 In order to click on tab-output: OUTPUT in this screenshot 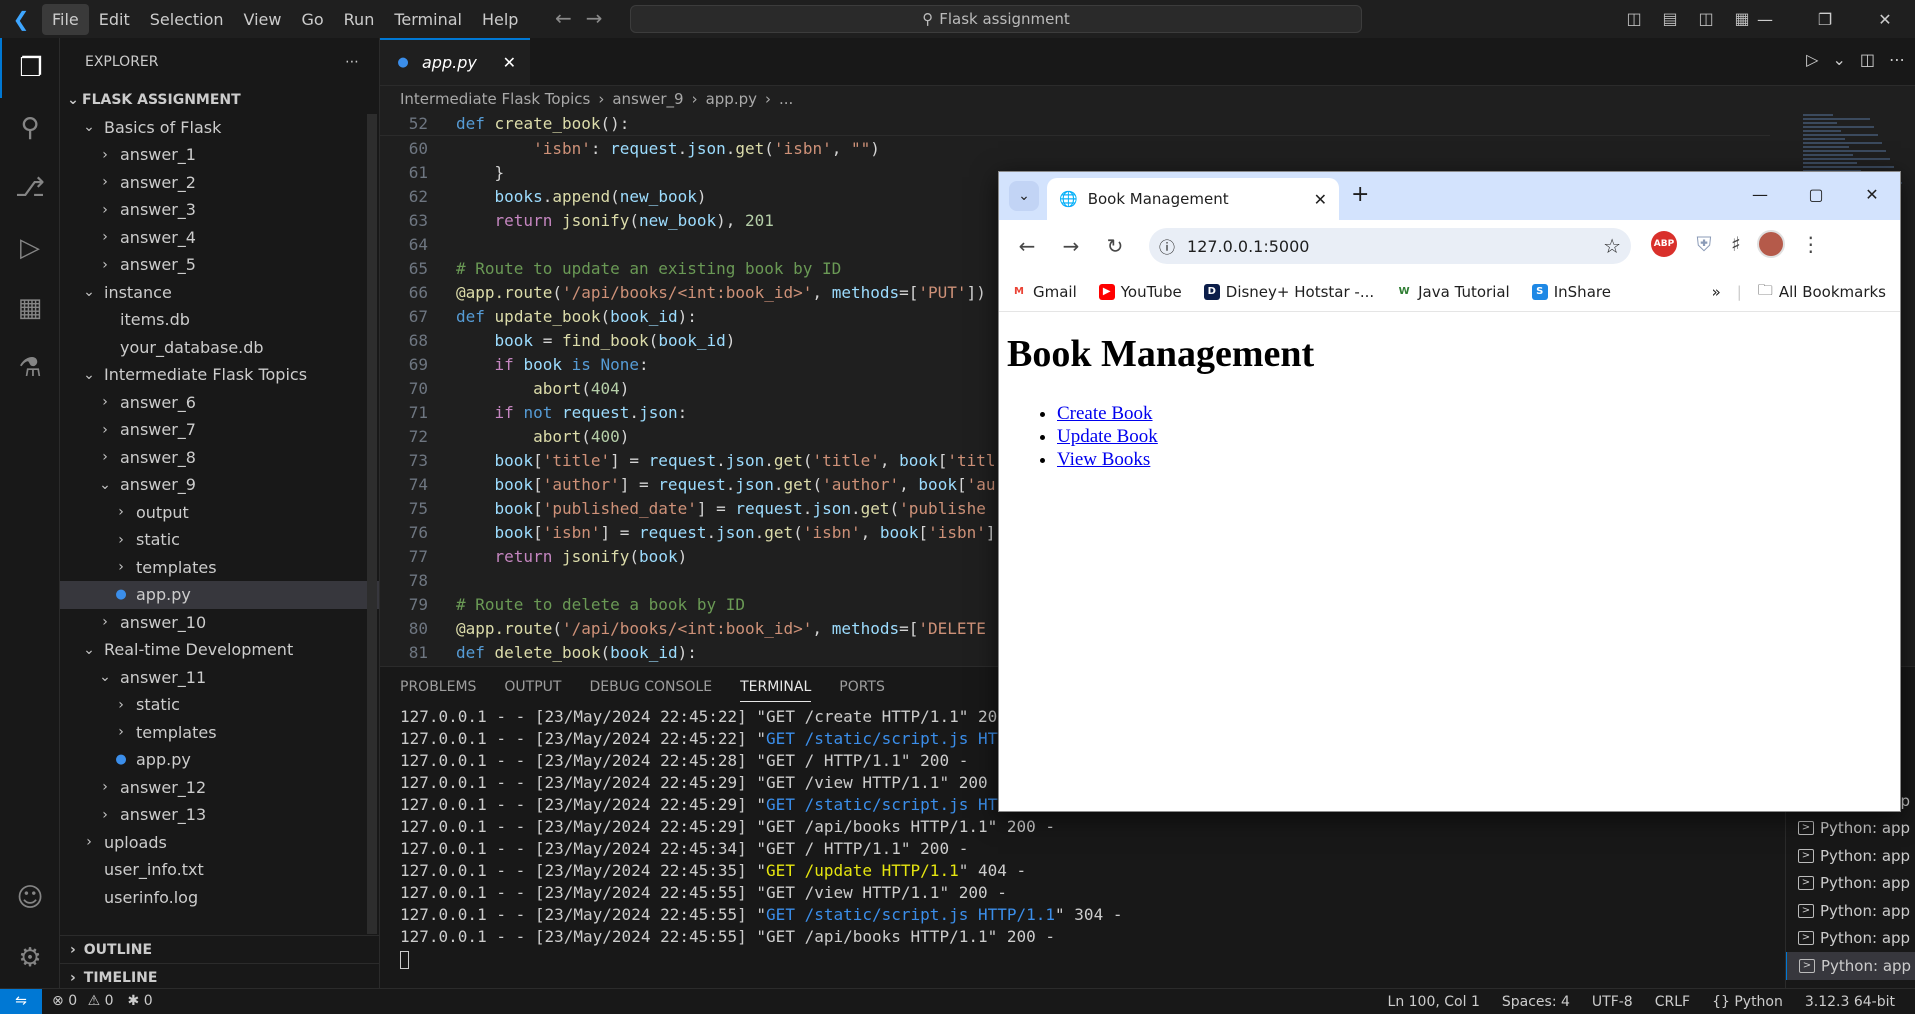, I will do `click(532, 687)`.